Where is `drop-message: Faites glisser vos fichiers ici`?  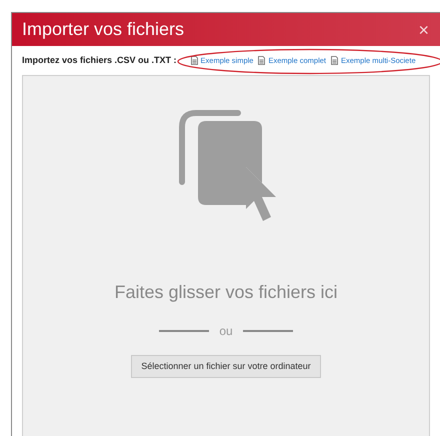
drop-message: Faites glisser vos fichiers ici is located at coordinates (226, 292).